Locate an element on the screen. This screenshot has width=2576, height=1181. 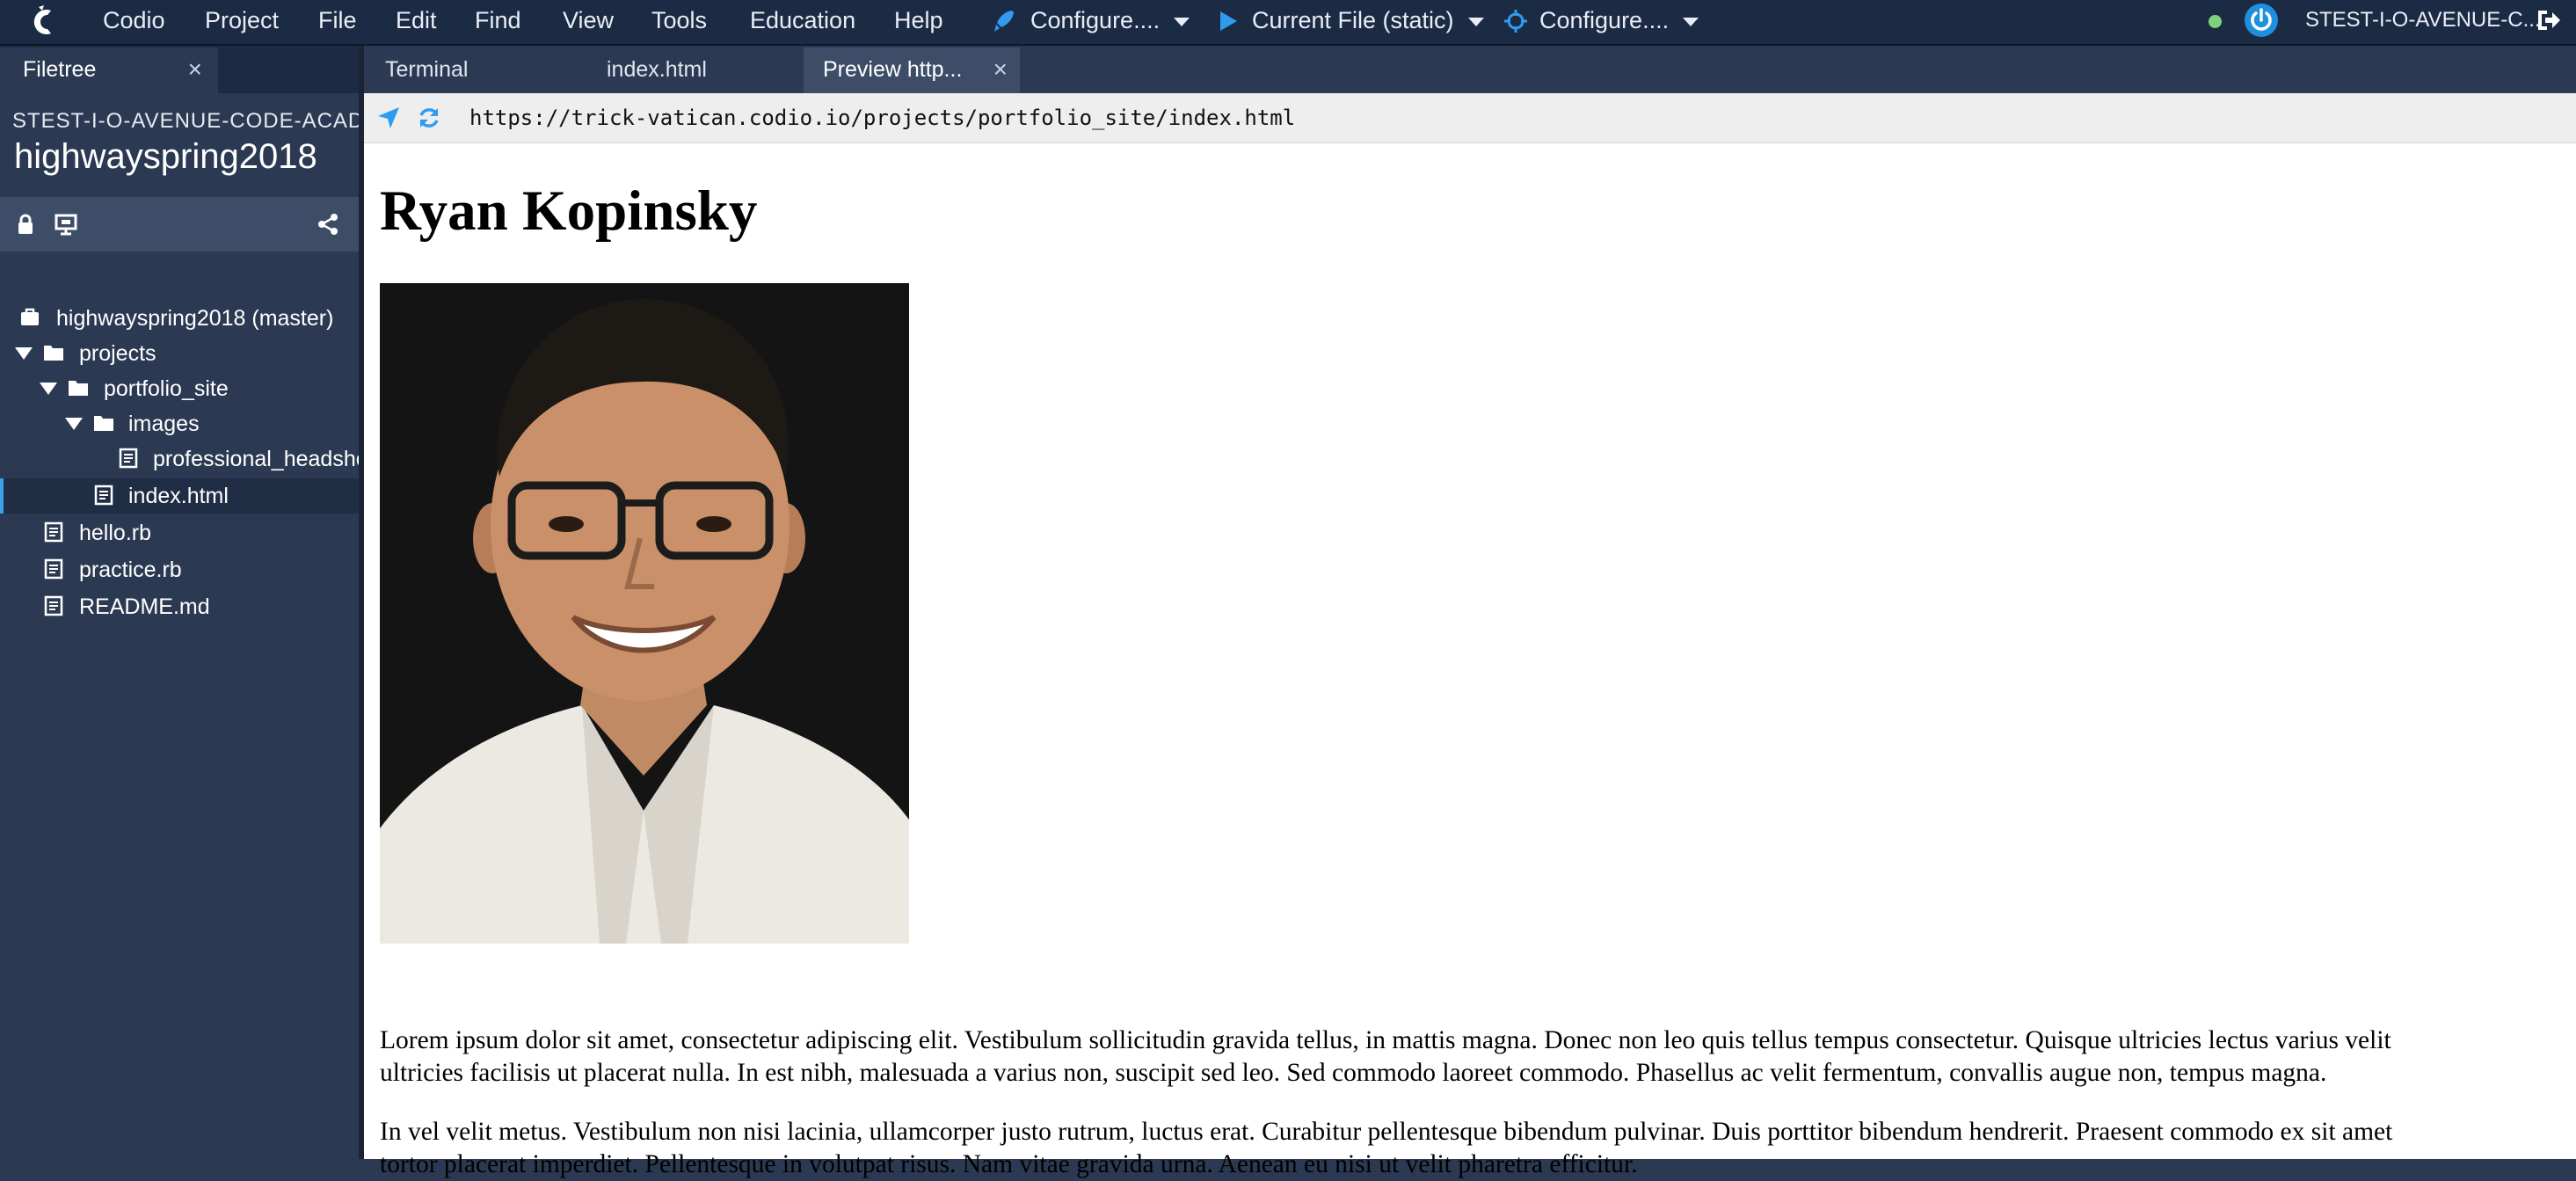
tree-item-index-html: index.html is located at coordinates (179, 496).